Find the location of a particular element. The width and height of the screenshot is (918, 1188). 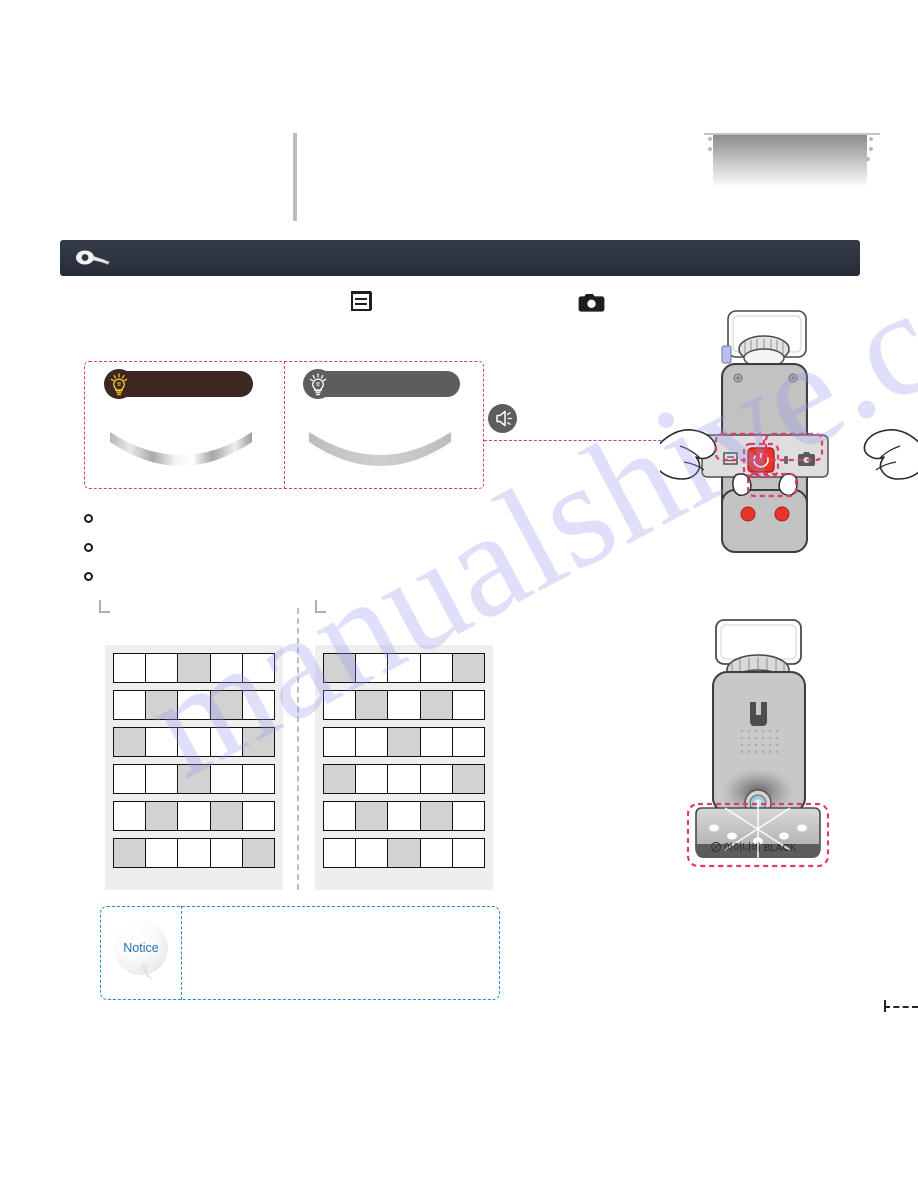

camera-icon is located at coordinates (591, 303).